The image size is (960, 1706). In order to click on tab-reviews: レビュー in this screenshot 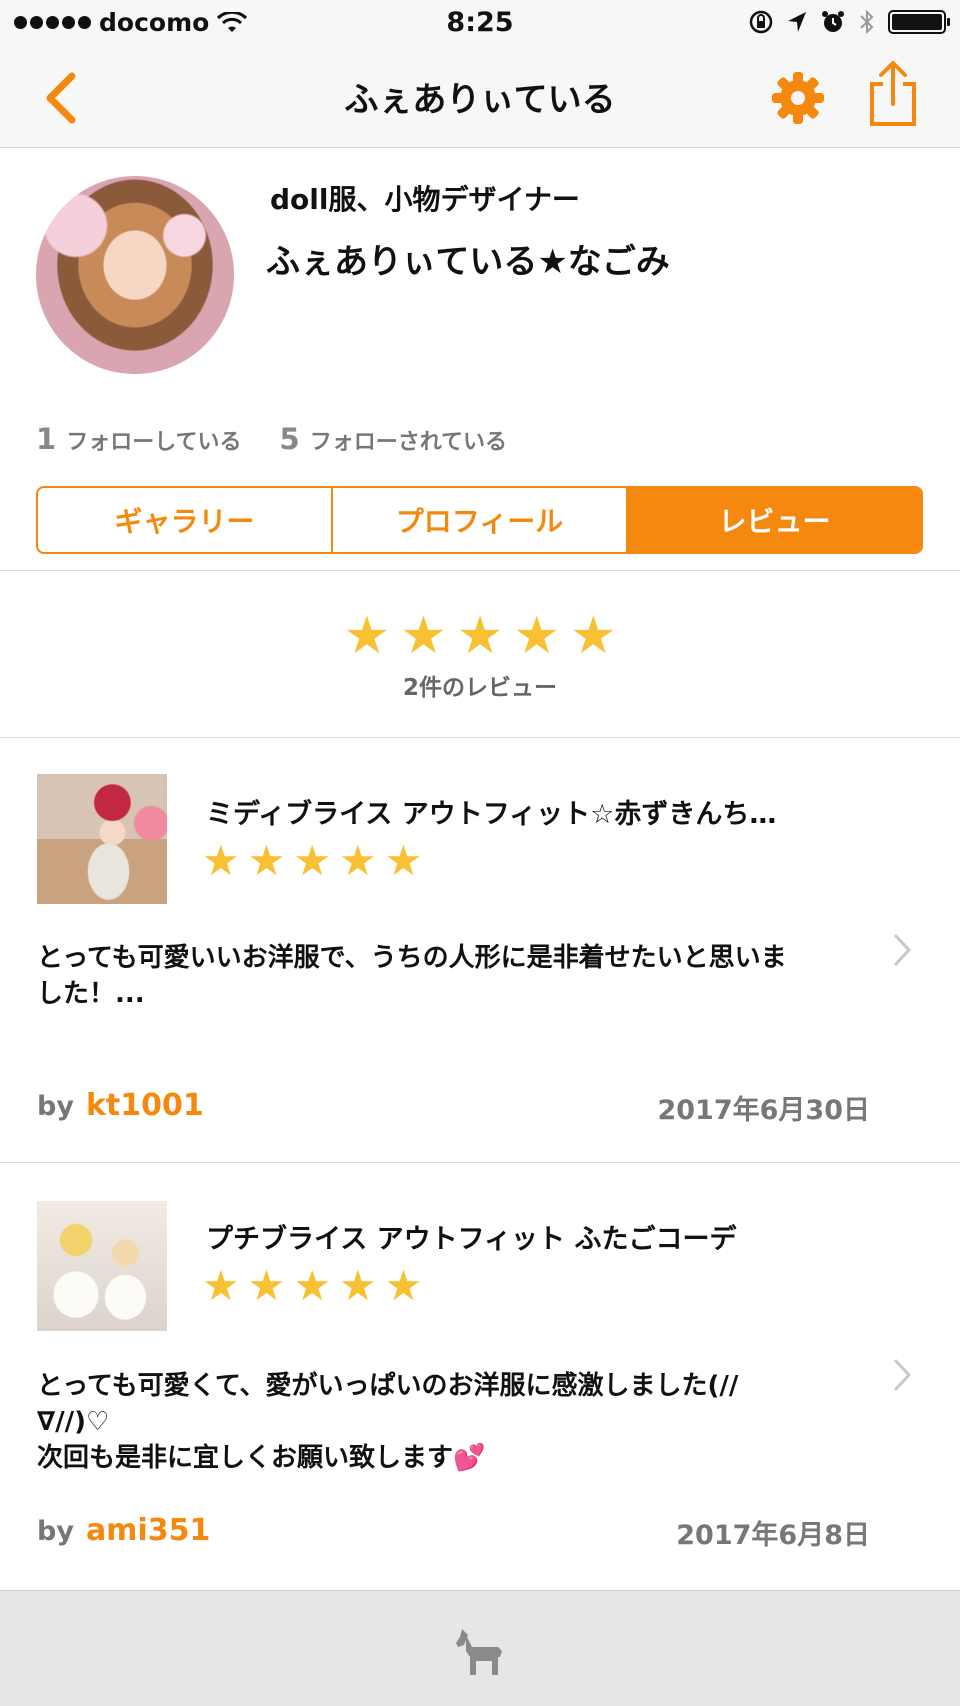, I will do `click(774, 520)`.